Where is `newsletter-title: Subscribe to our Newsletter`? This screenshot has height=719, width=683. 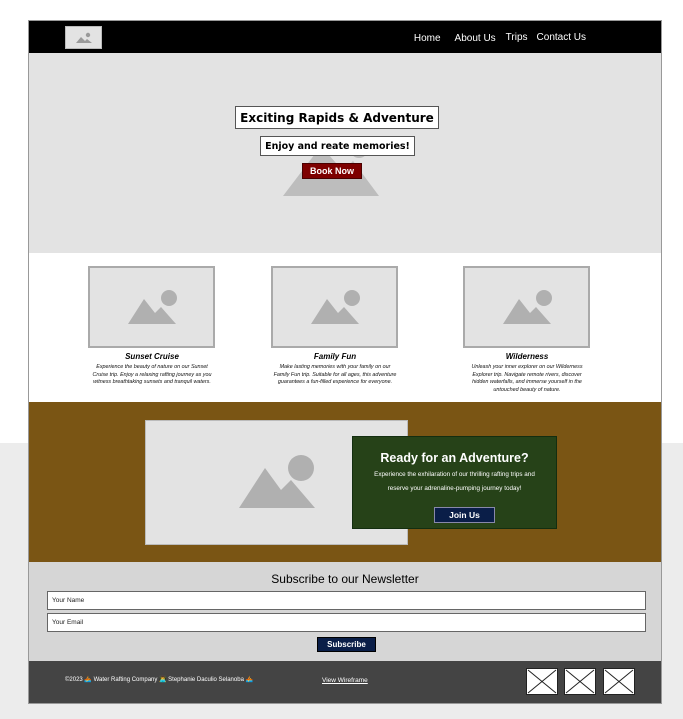 newsletter-title: Subscribe to our Newsletter is located at coordinates (345, 579).